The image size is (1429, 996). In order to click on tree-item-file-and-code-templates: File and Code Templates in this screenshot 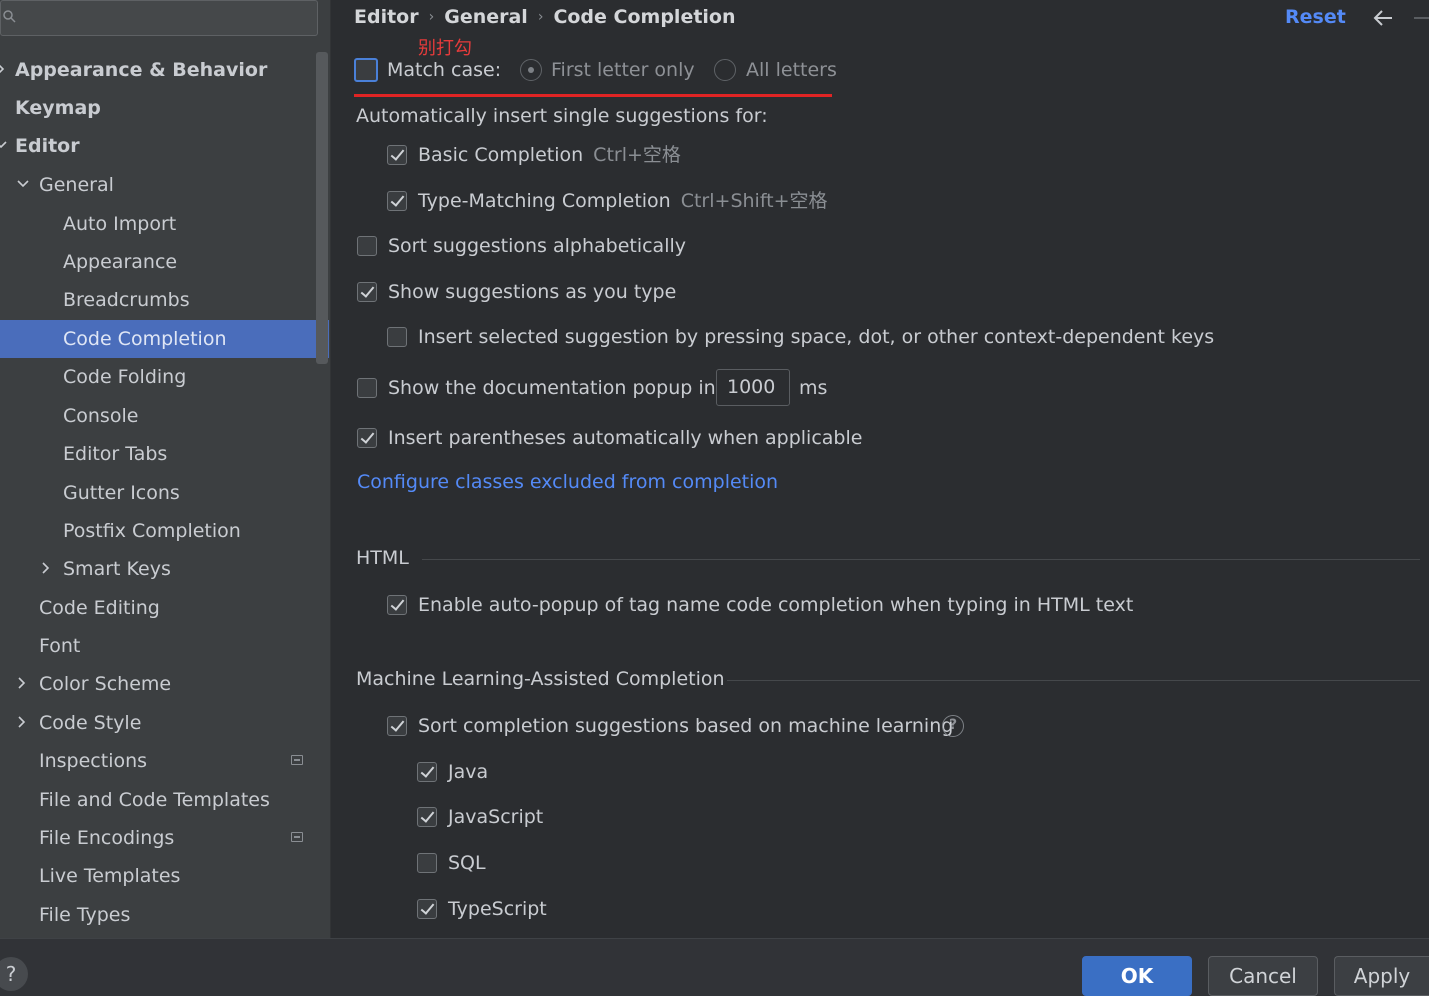, I will do `click(164, 800)`.